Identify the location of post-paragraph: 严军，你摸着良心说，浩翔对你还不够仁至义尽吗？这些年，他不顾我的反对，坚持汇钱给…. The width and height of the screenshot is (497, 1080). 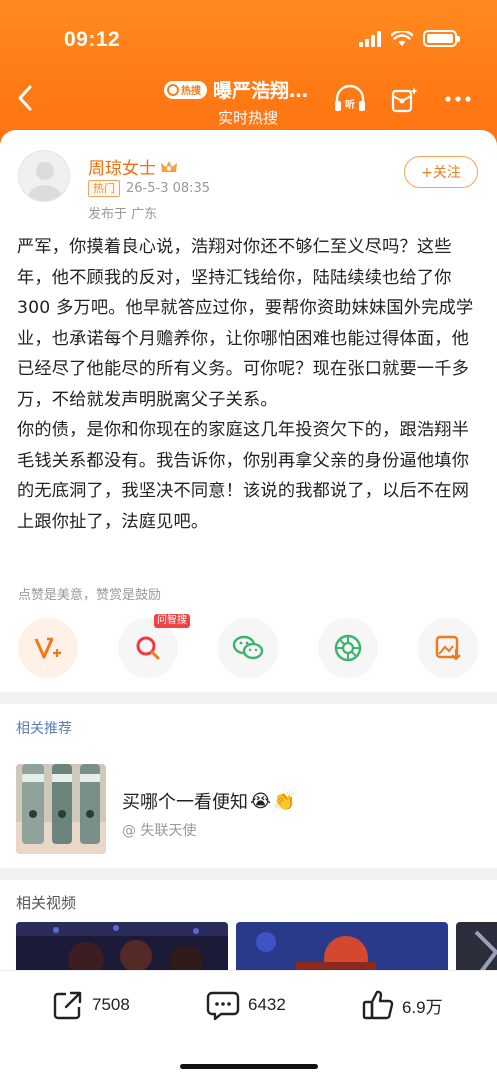
(245, 323).